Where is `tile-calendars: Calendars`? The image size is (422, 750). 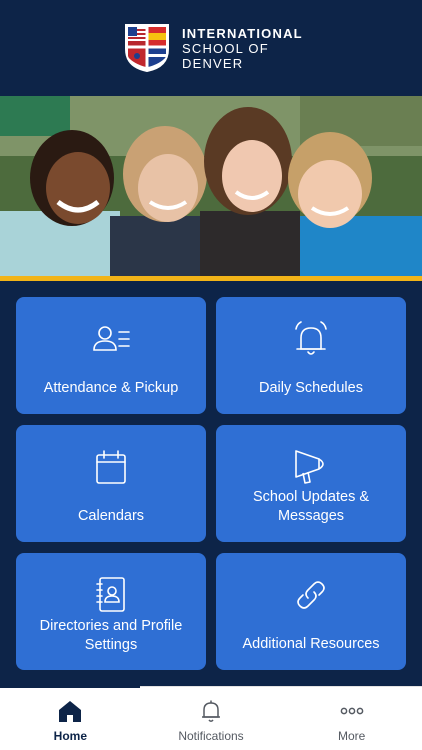 tile-calendars: Calendars is located at coordinates (111, 483).